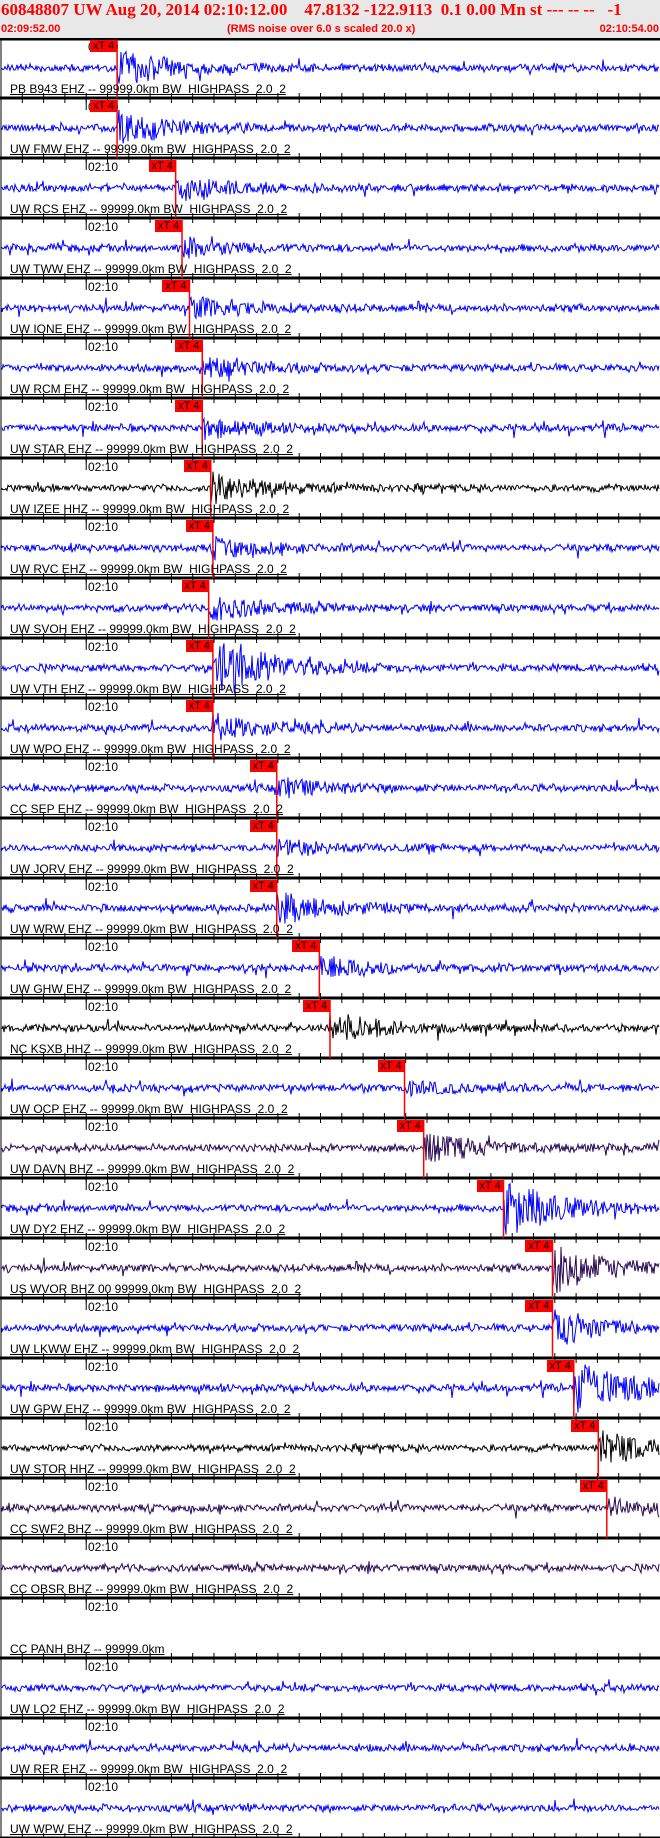 The height and width of the screenshot is (1838, 660). What do you see at coordinates (87, 1649) in the screenshot?
I see `station-label: CC PANH BHZ -- 99999.0km` at bounding box center [87, 1649].